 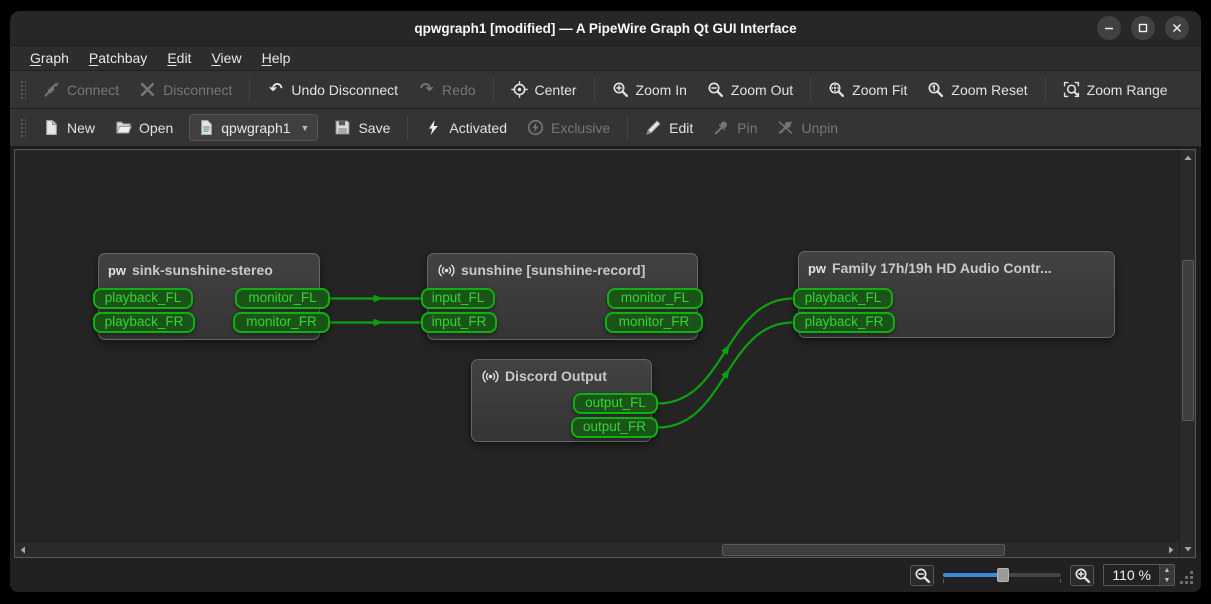 I want to click on file-icon, so click(x=206, y=127).